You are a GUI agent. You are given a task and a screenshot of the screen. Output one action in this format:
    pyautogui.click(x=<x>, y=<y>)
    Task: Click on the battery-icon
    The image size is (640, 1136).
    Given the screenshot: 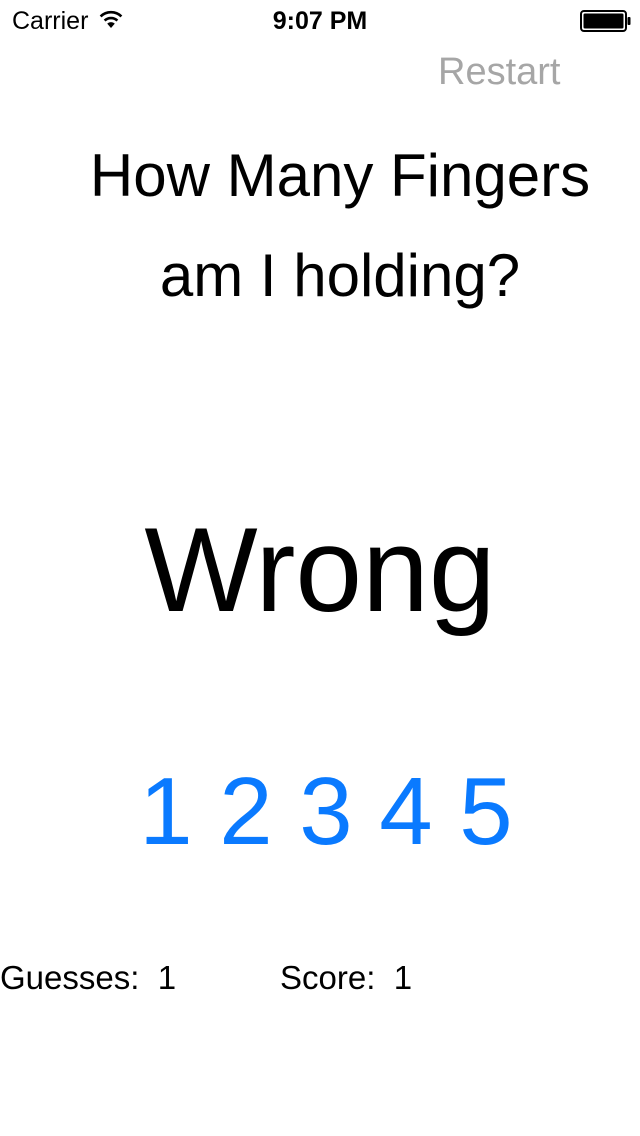 What is the action you would take?
    pyautogui.click(x=605, y=21)
    